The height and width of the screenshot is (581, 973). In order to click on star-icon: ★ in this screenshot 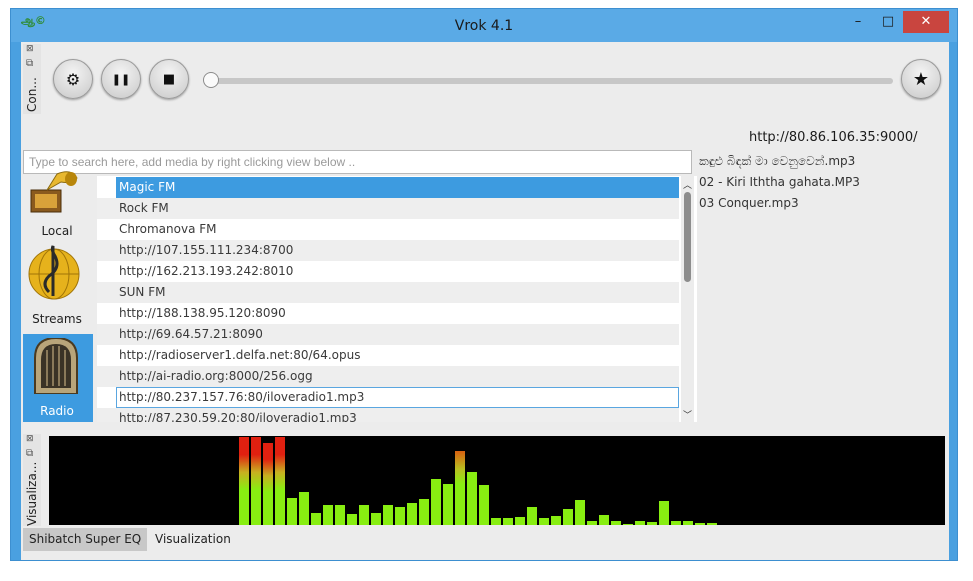, I will do `click(921, 79)`.